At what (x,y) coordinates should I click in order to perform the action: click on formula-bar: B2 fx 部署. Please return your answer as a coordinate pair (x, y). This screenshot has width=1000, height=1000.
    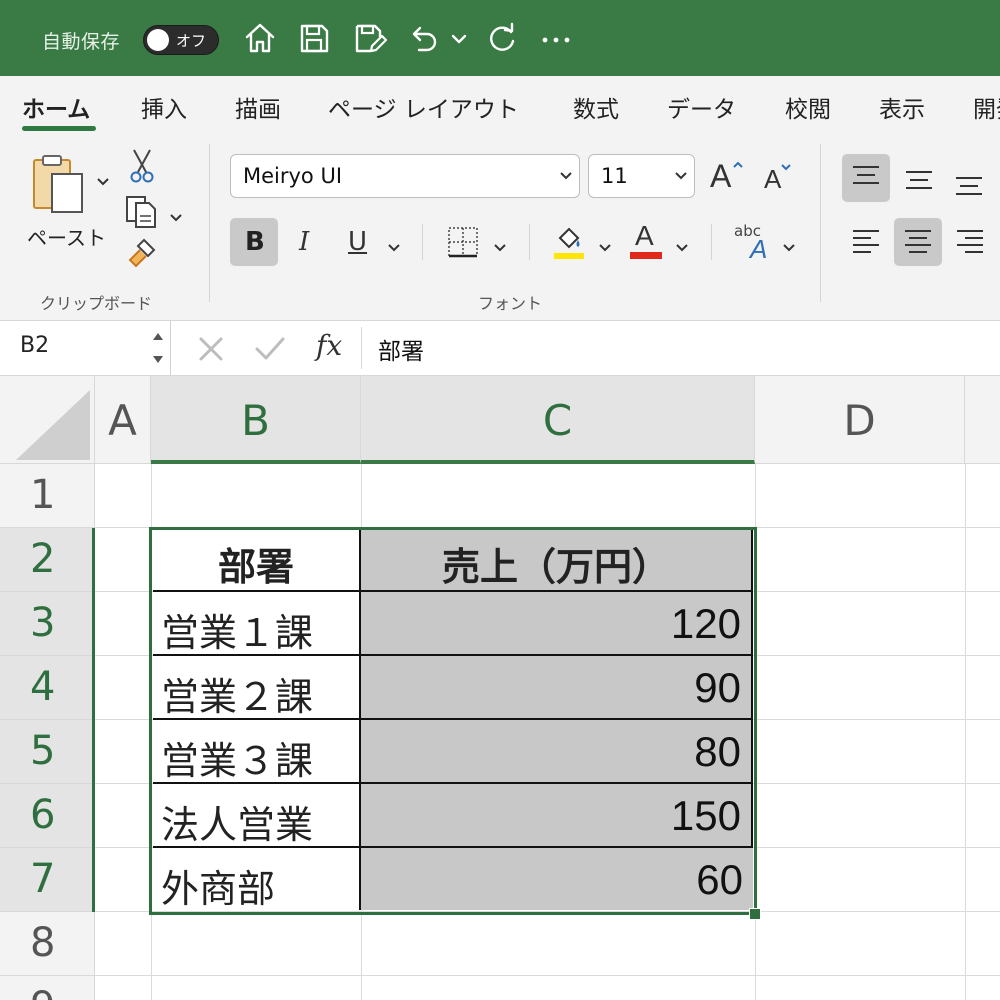
    Looking at the image, I should click on (500, 348).